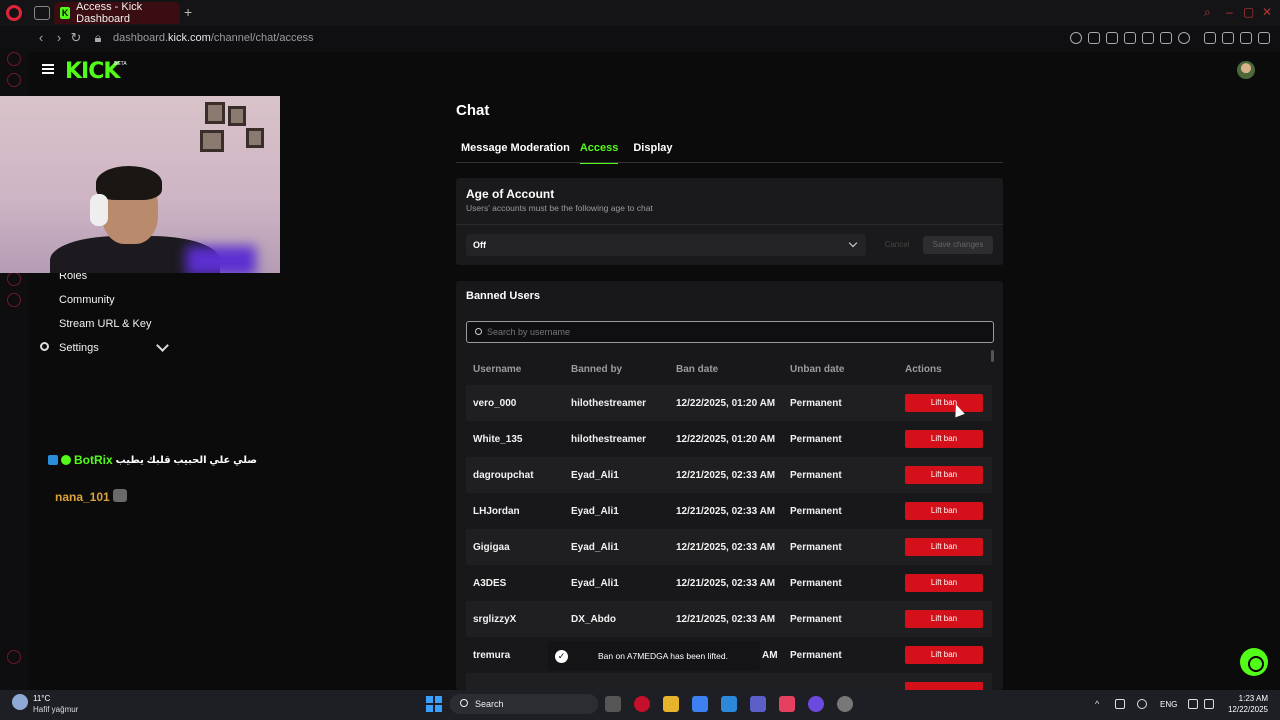 The width and height of the screenshot is (1280, 720). I want to click on workspace-icon, so click(42, 13).